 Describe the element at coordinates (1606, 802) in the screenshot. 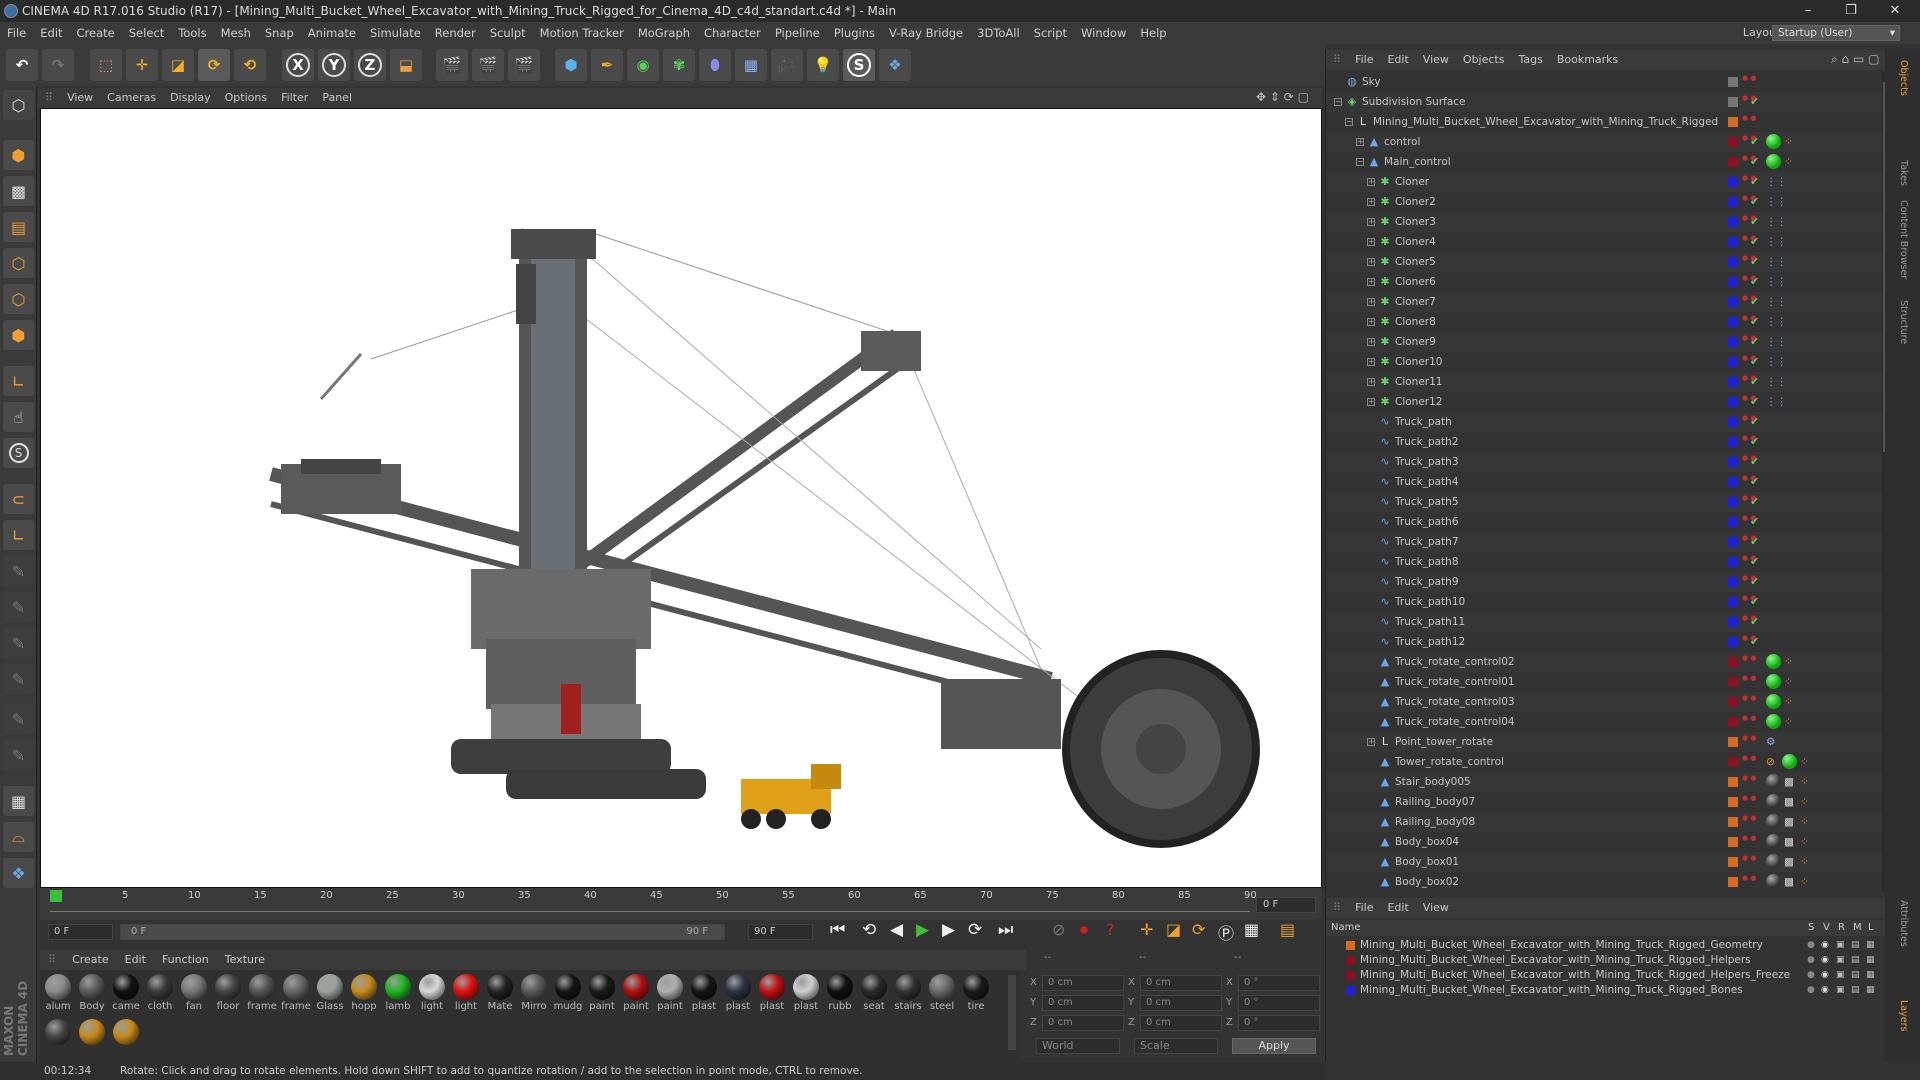

I see `object-row: ▲ Railing_body07 ● ● ▩ ⁘` at that location.